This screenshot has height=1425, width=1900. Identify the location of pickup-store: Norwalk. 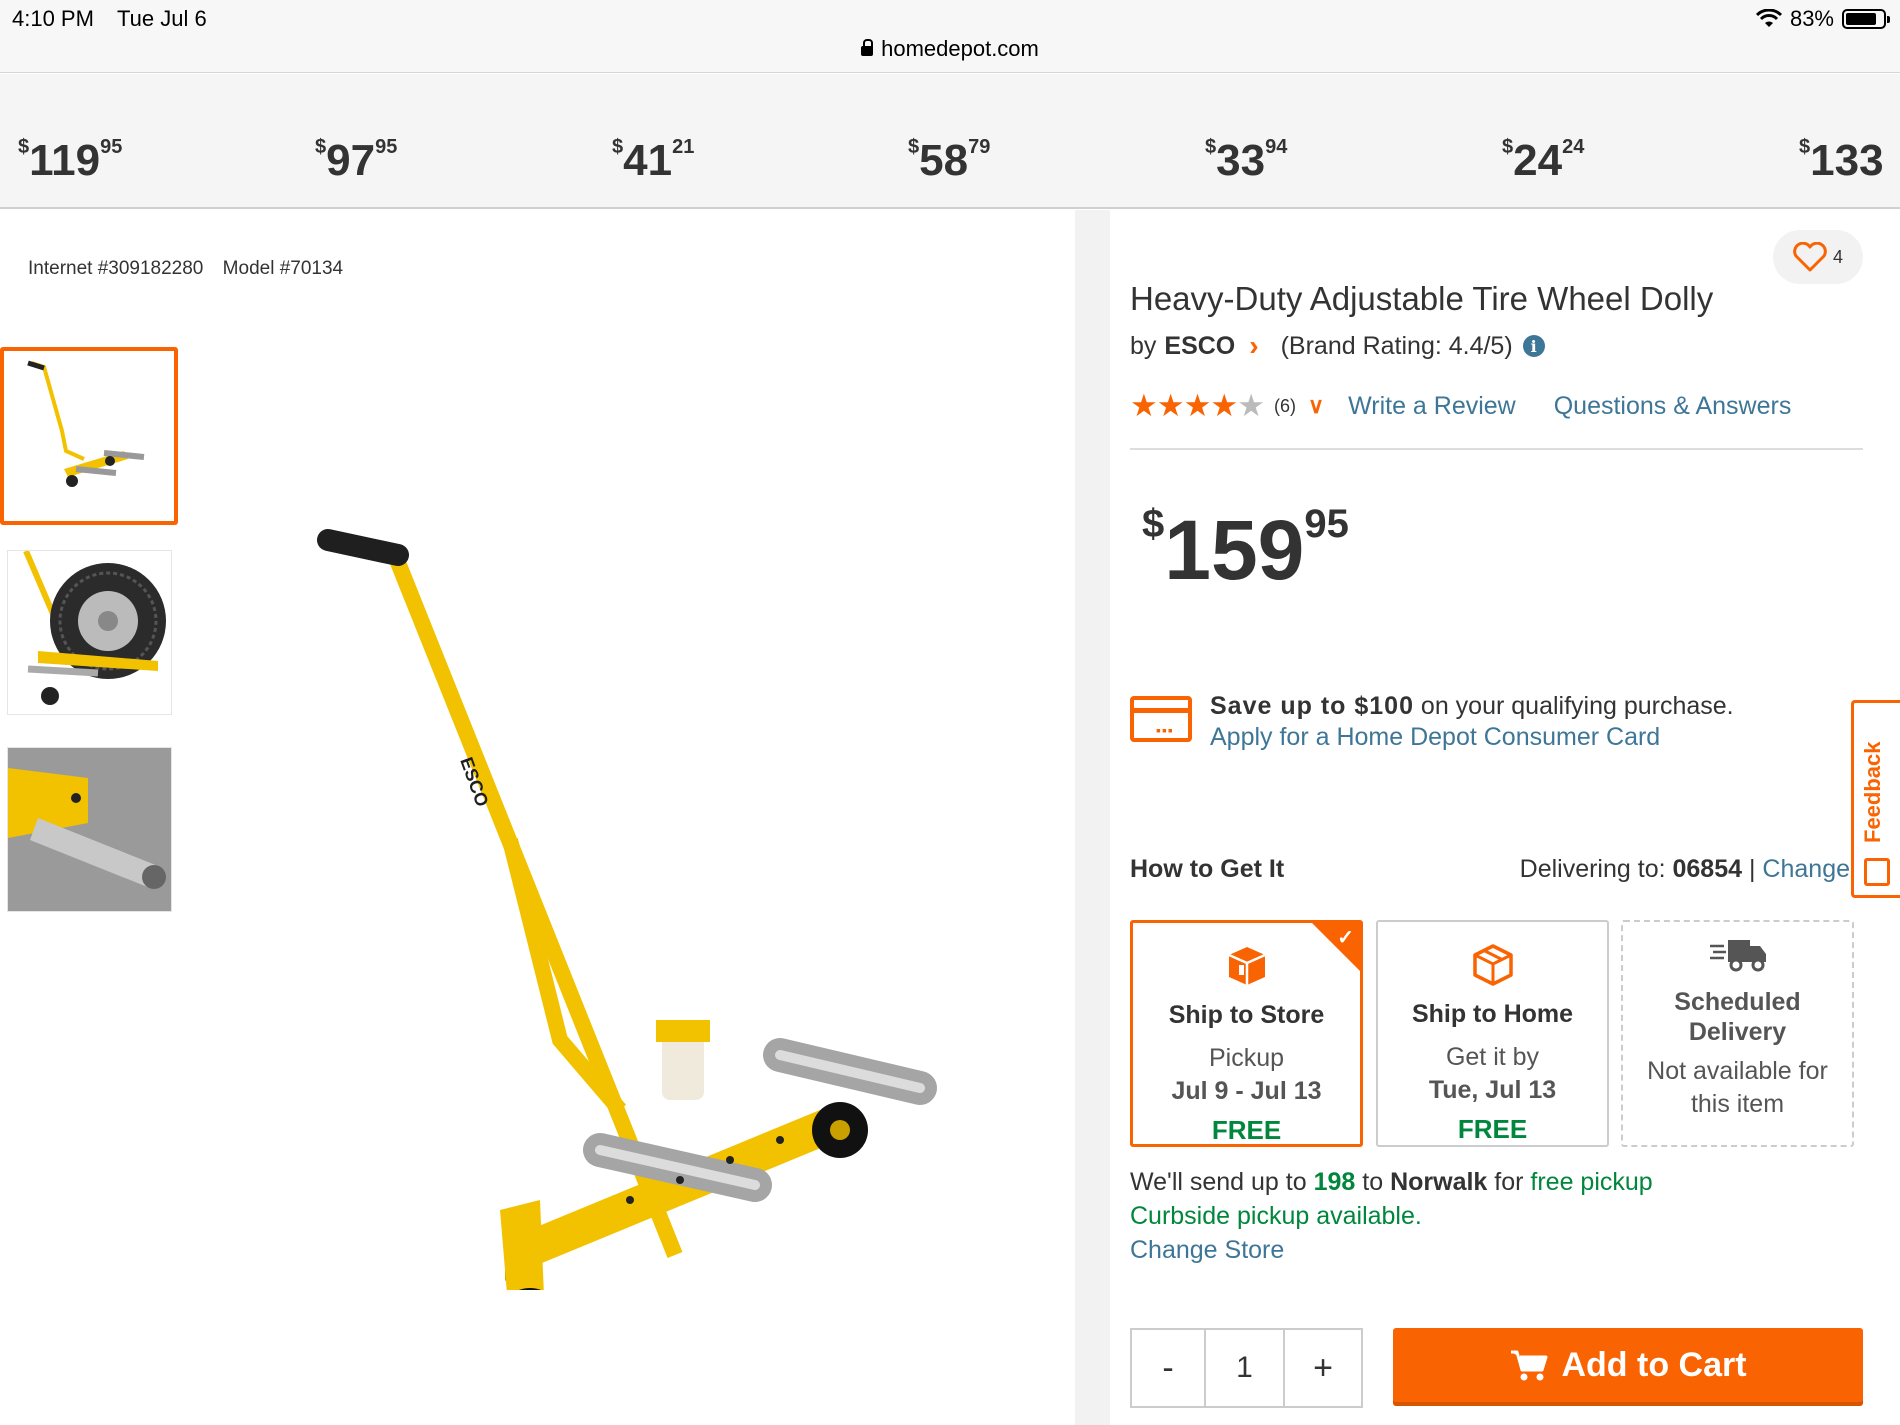
(1439, 1182).